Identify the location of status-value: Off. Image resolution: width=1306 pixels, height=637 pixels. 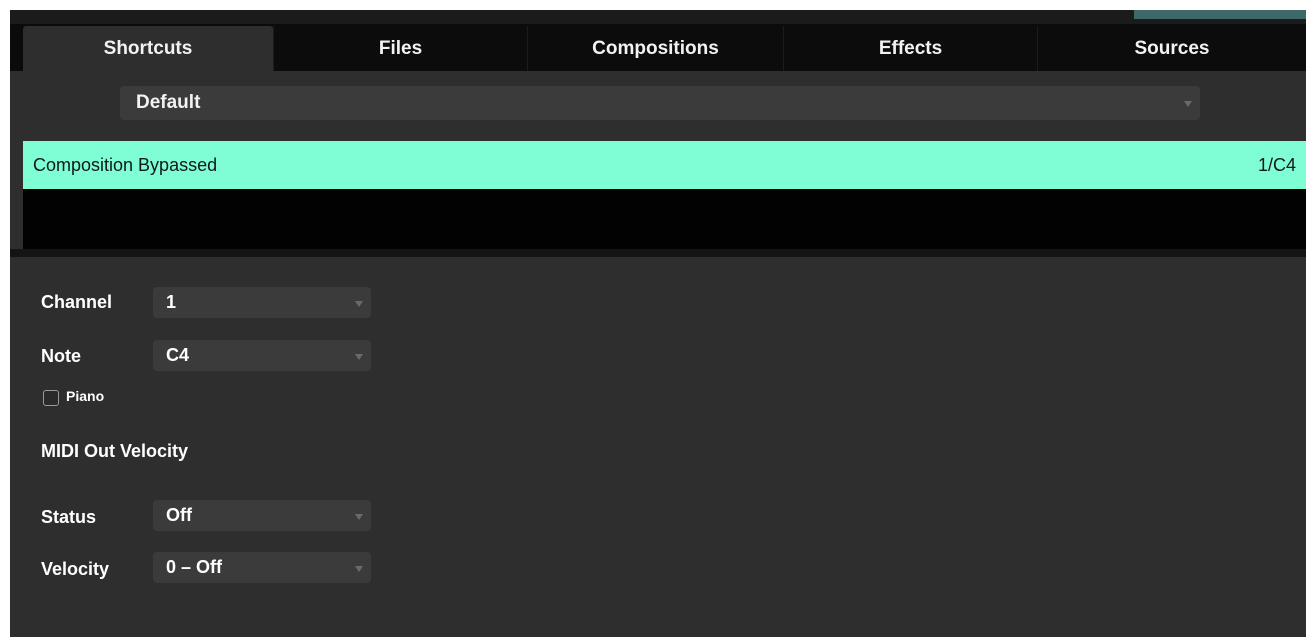
(179, 515).